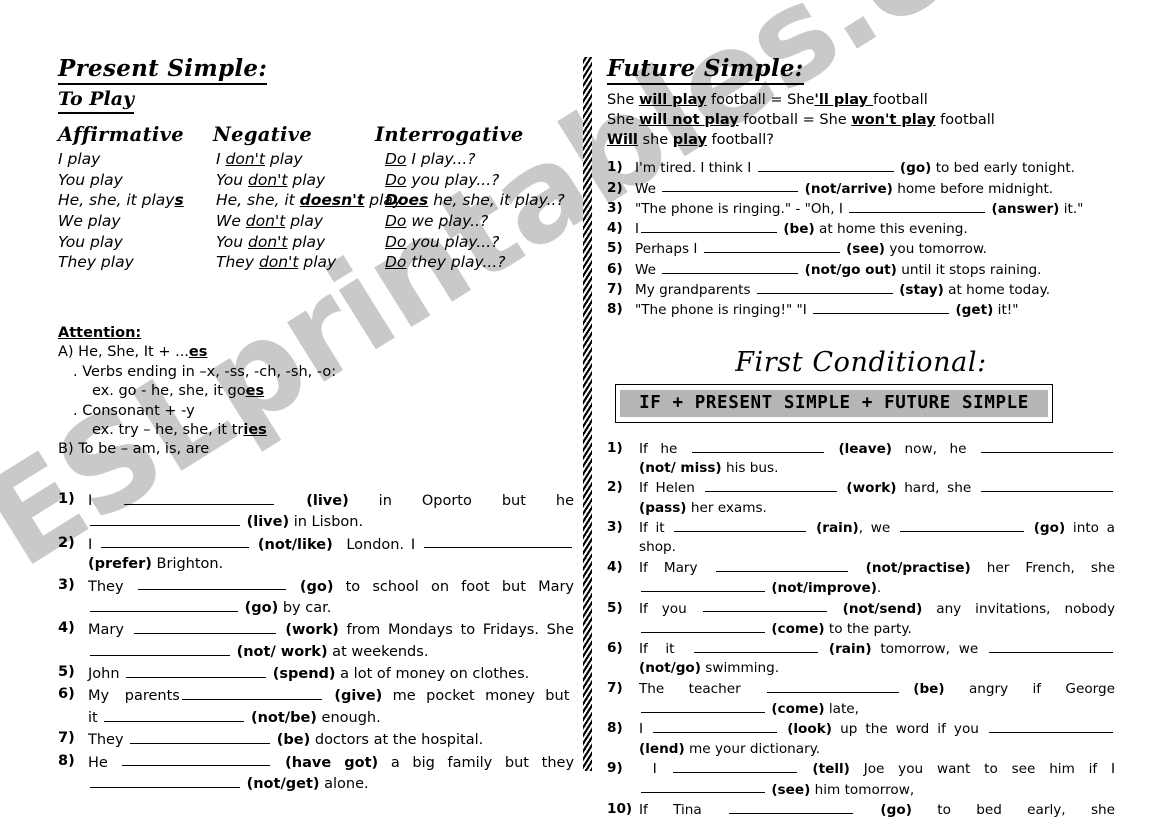  What do you see at coordinates (96, 102) in the screenshot?
I see `to-play-subtitle: To Play` at bounding box center [96, 102].